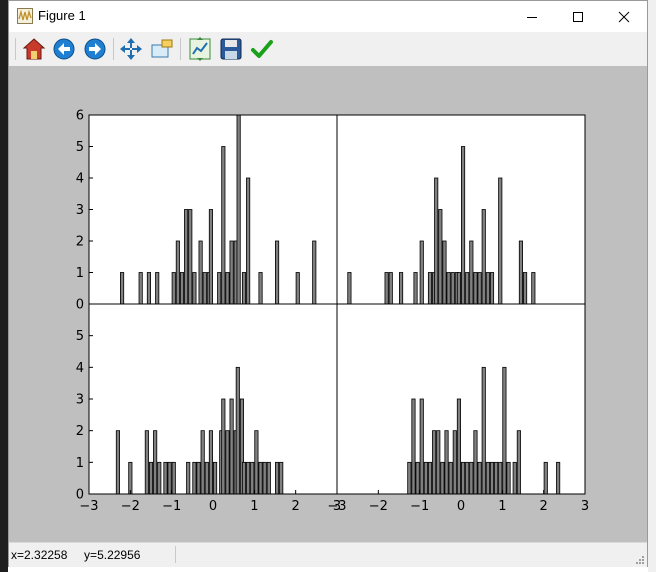 This screenshot has width=656, height=572. What do you see at coordinates (532, 16) in the screenshot?
I see `minimize-button` at bounding box center [532, 16].